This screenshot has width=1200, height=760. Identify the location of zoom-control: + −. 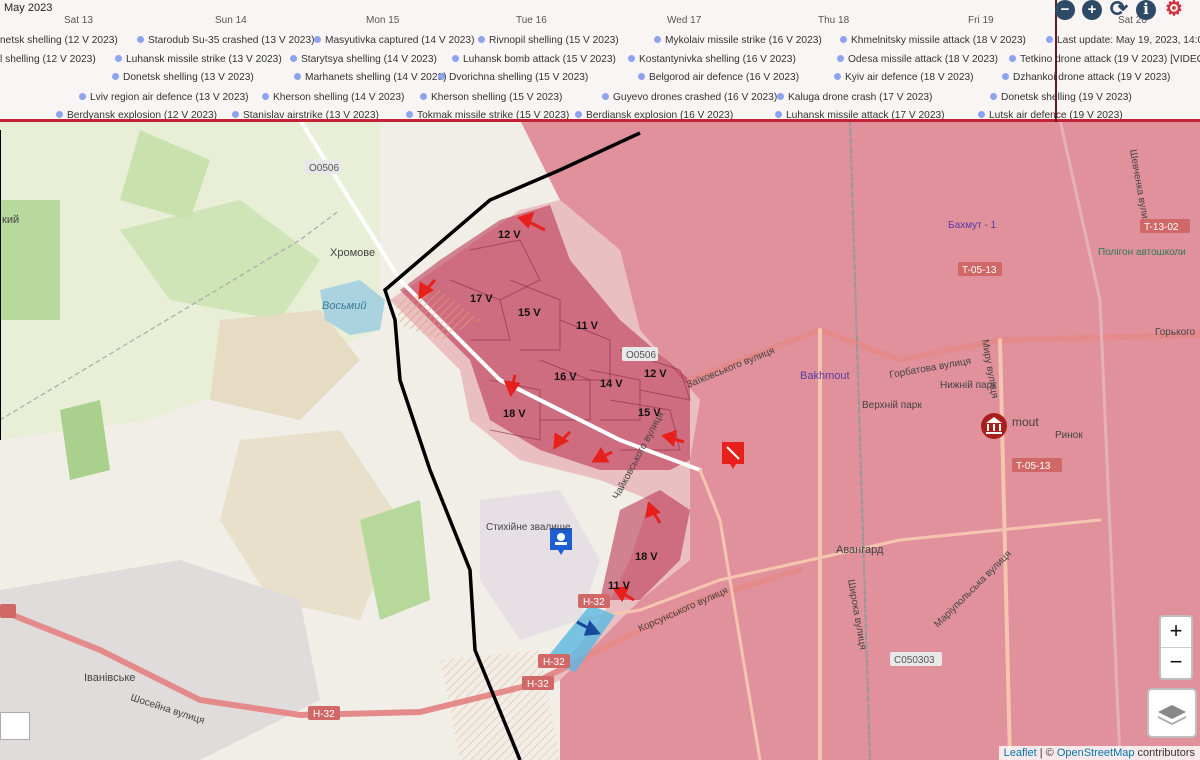
(1176, 647).